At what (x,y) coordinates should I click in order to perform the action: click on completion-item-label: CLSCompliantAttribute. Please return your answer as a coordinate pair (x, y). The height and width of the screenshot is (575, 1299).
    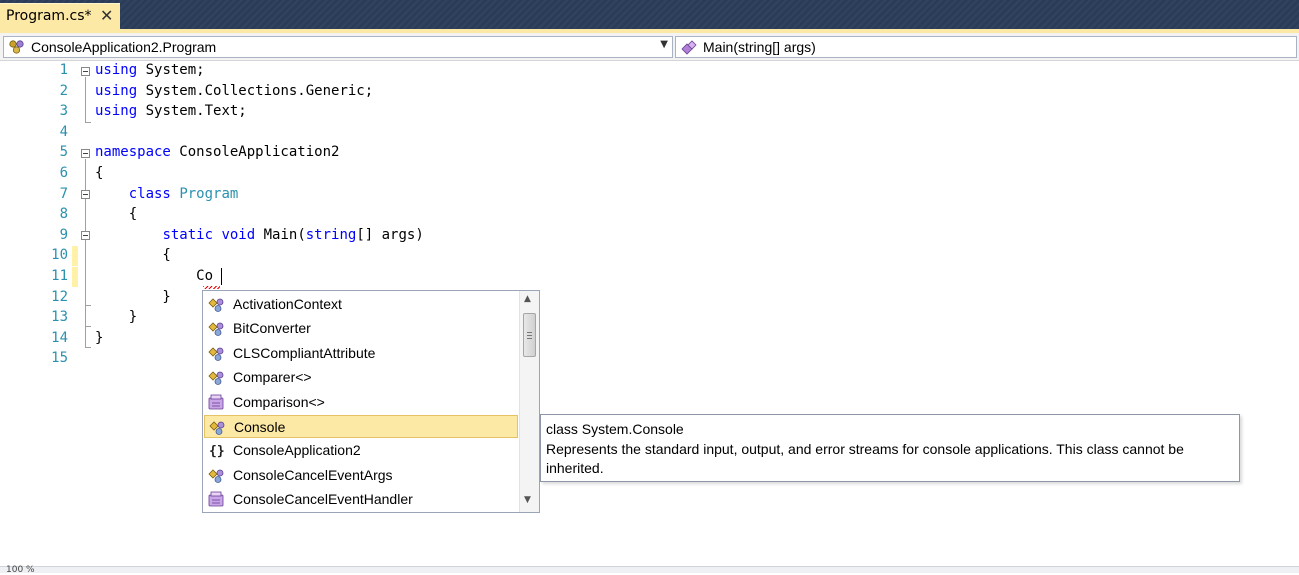
    Looking at the image, I should click on (304, 352).